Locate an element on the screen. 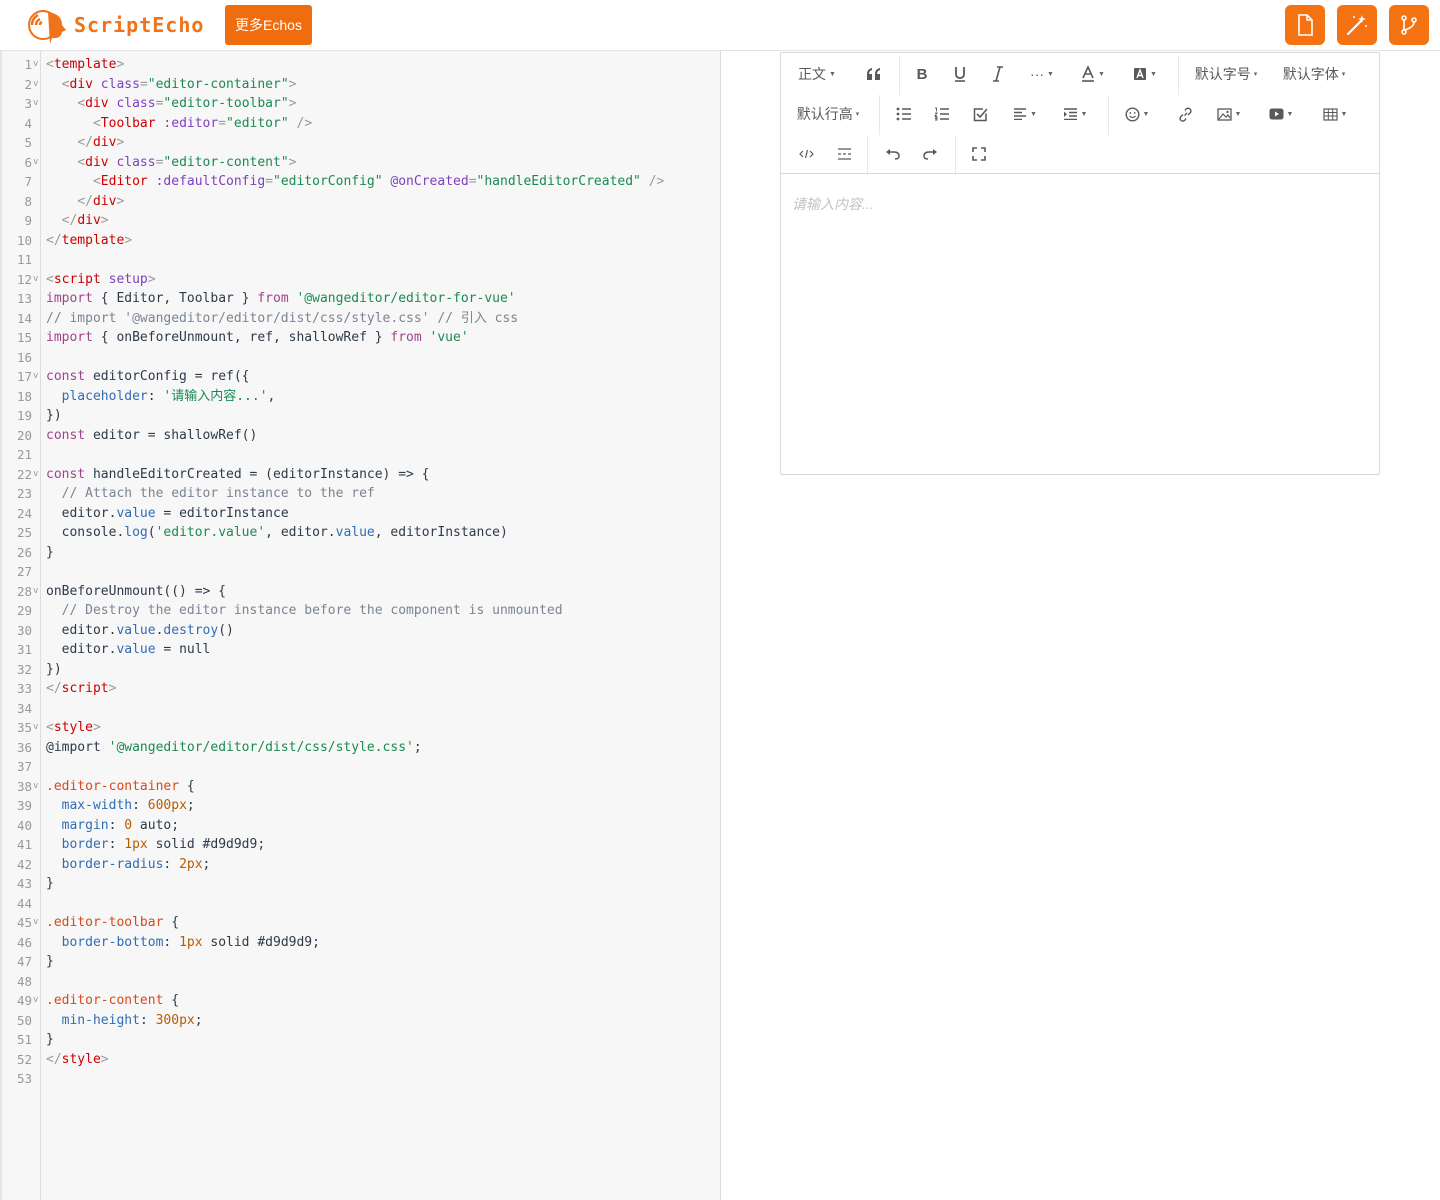  code-line: 39 max-width: 600px; is located at coordinates (362, 806).